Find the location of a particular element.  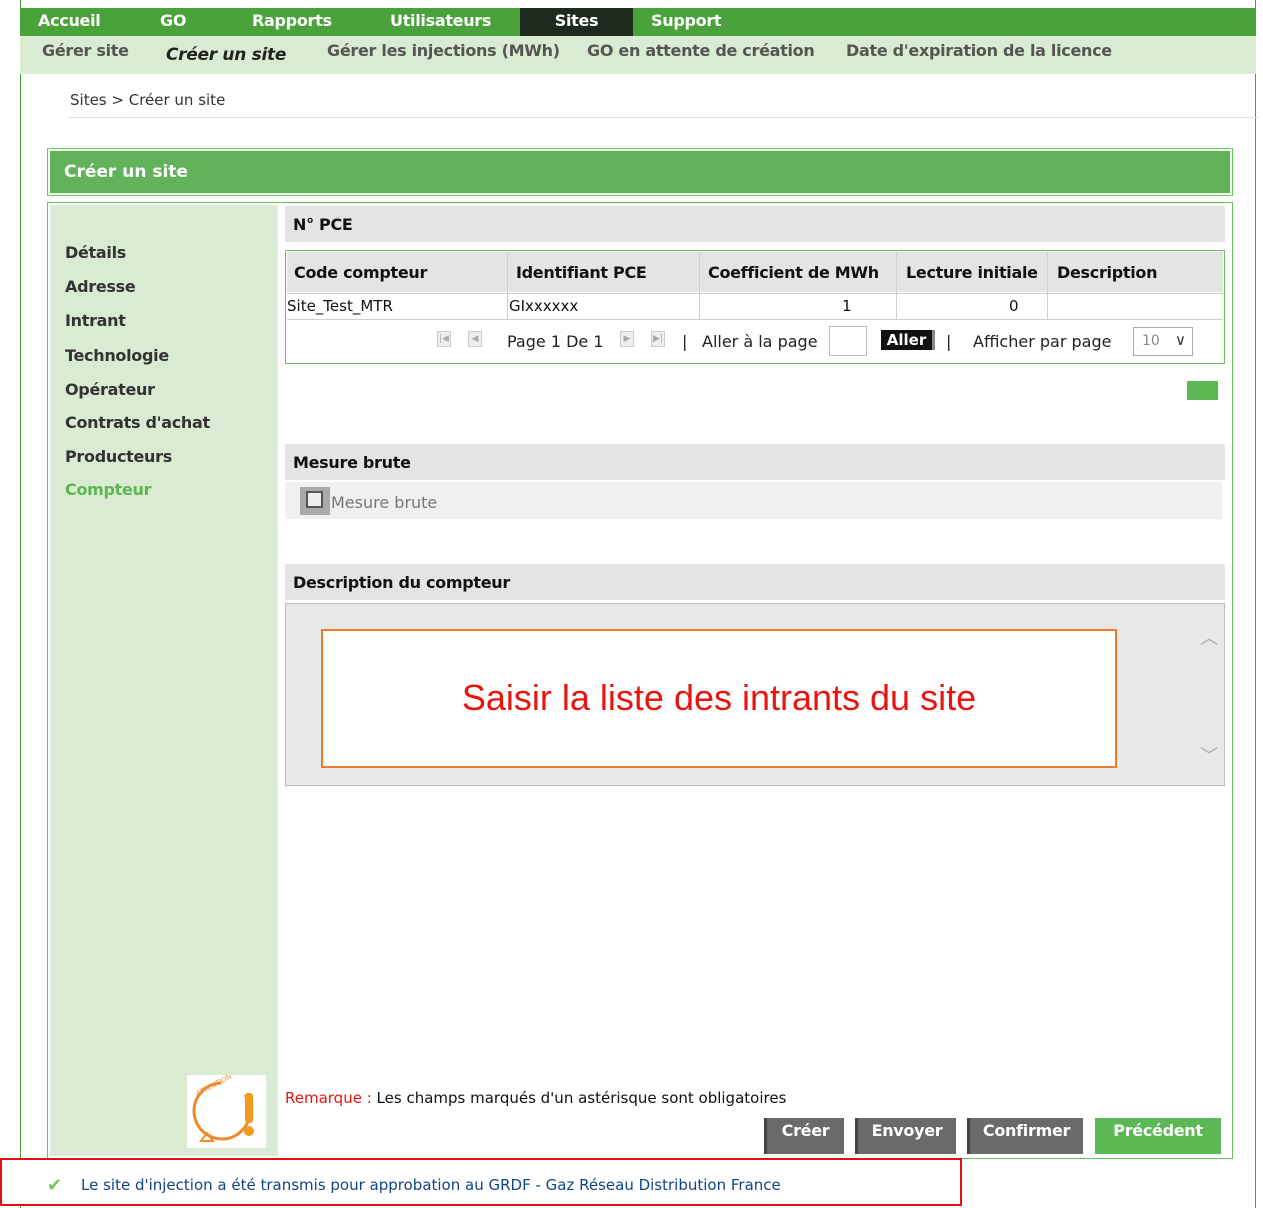

panel-header-bar is located at coordinates (640, 172).